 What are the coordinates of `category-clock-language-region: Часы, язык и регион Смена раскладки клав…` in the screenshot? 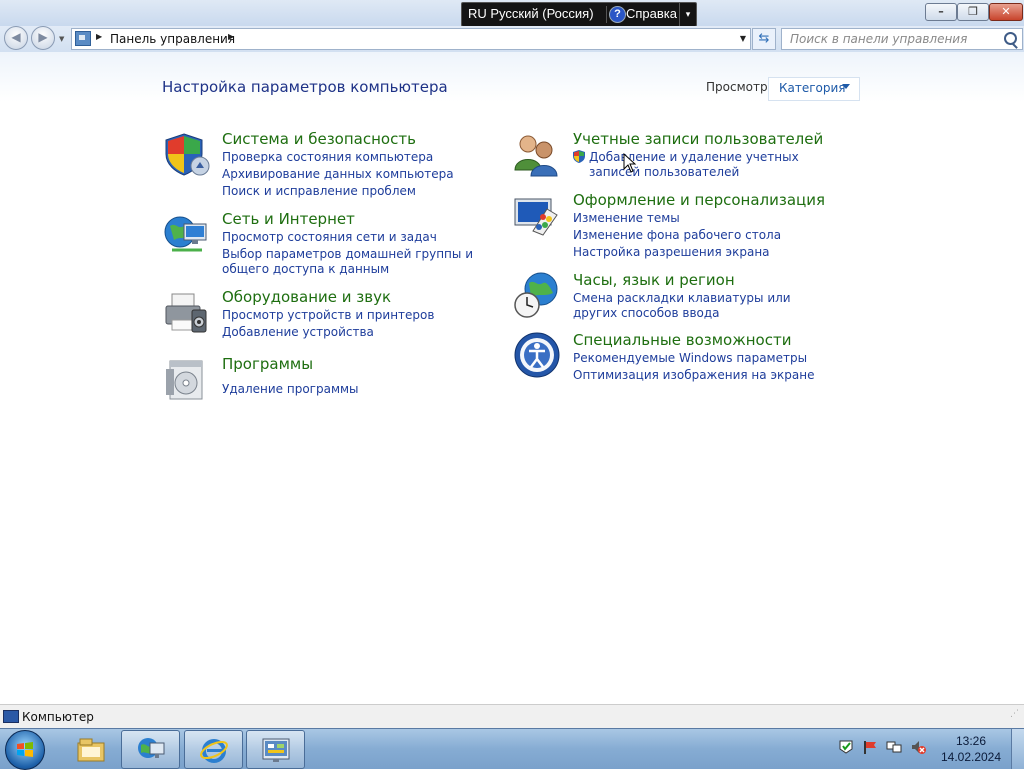 It's located at (683, 299).